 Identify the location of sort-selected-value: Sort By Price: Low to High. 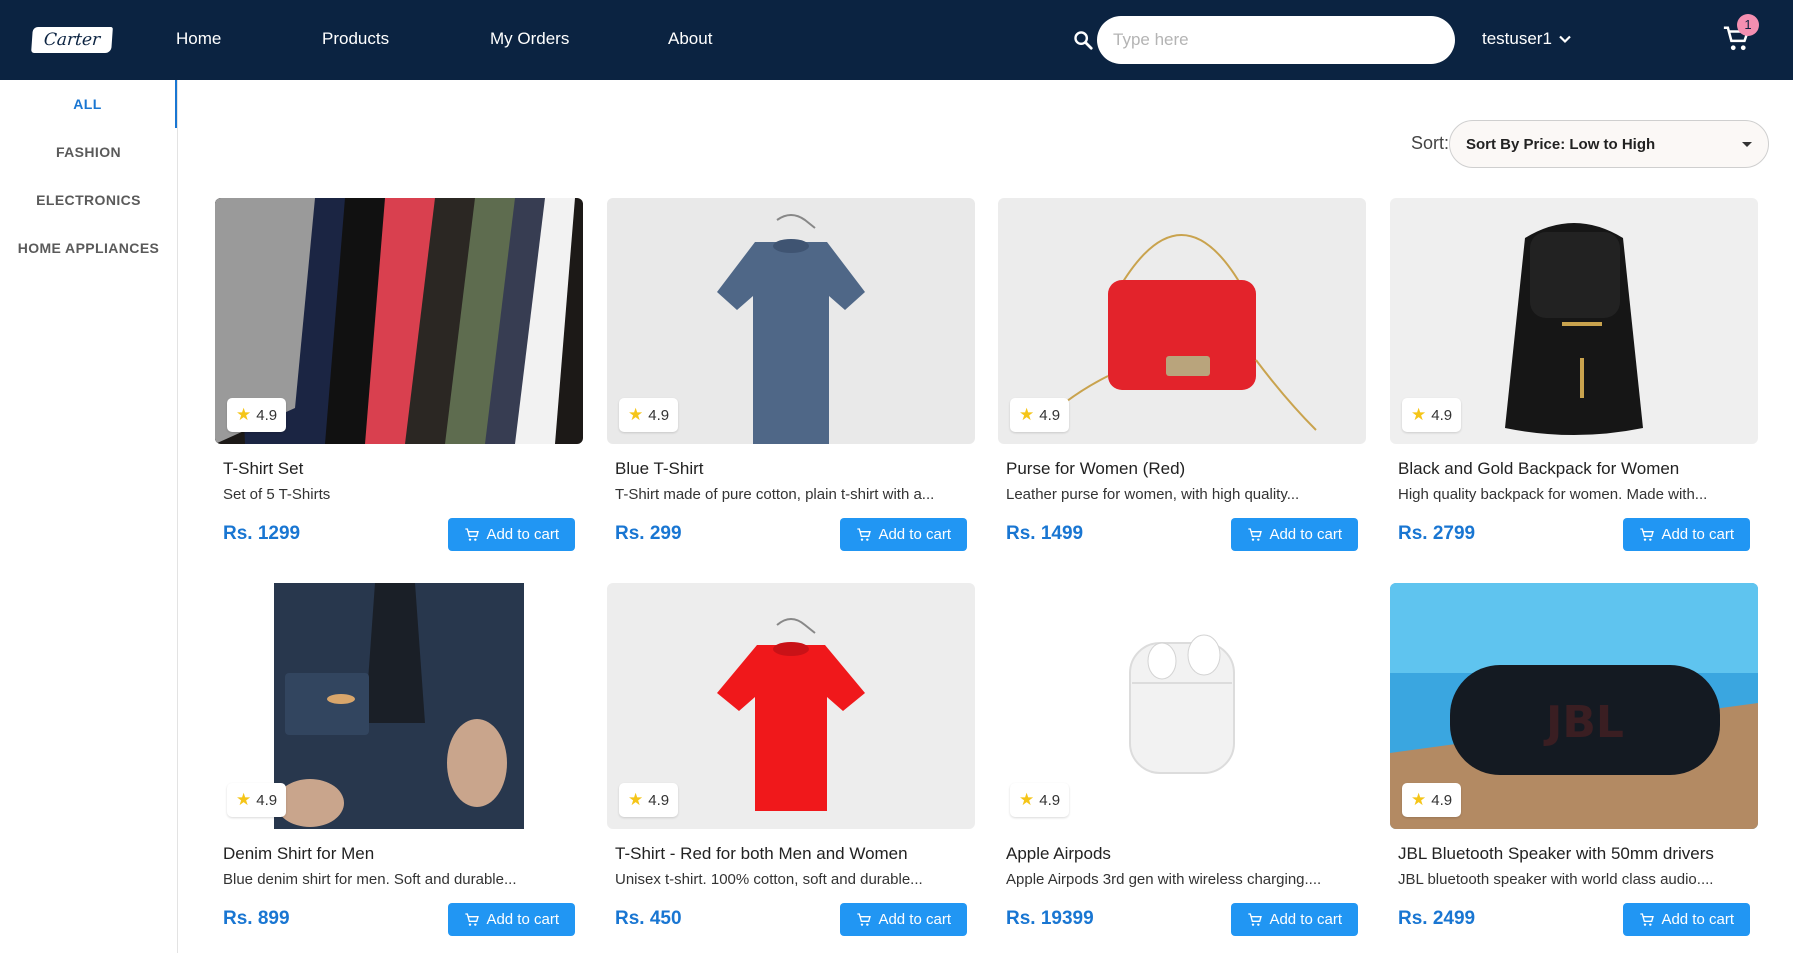
(1561, 144).